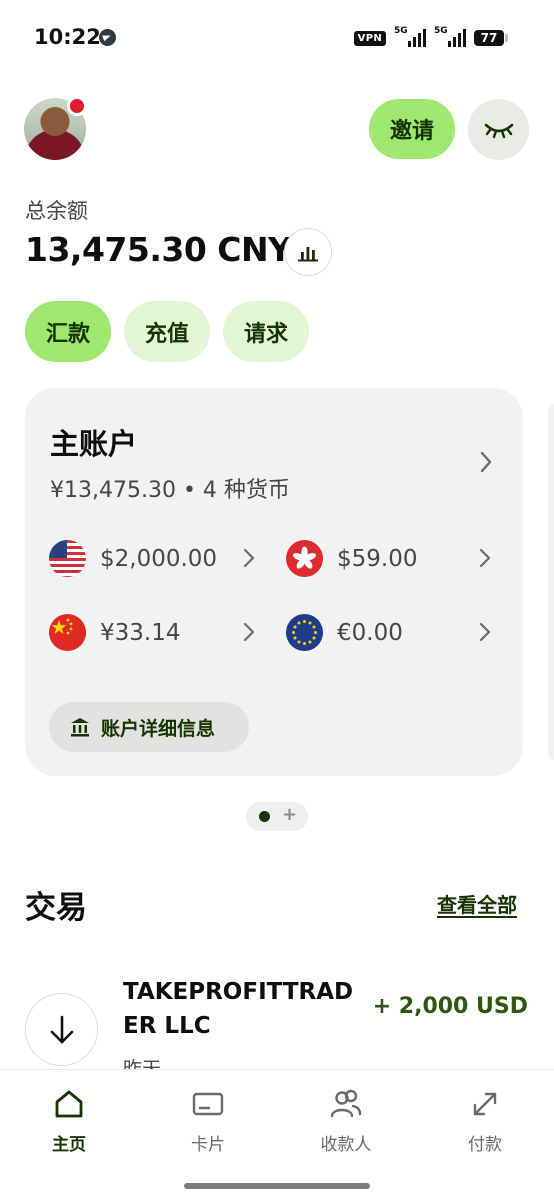 This screenshot has height=1200, width=554. I want to click on currency-eur: €0.00, so click(344, 632).